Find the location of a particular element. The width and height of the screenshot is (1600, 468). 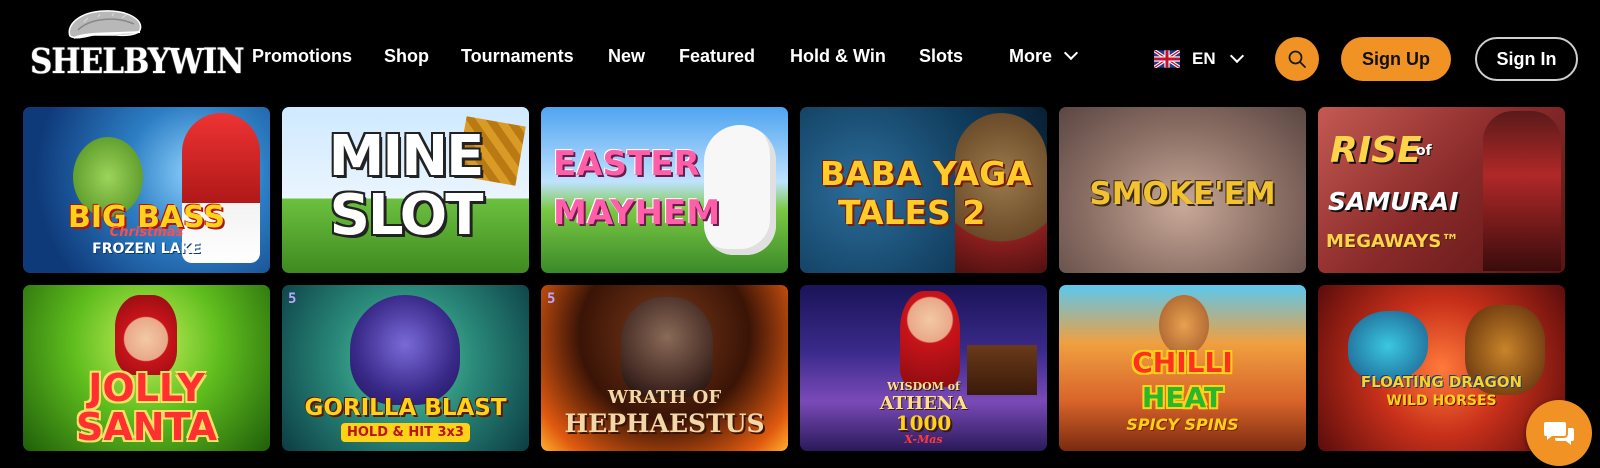

nav-hold-and-win: Hold & Win is located at coordinates (838, 56).